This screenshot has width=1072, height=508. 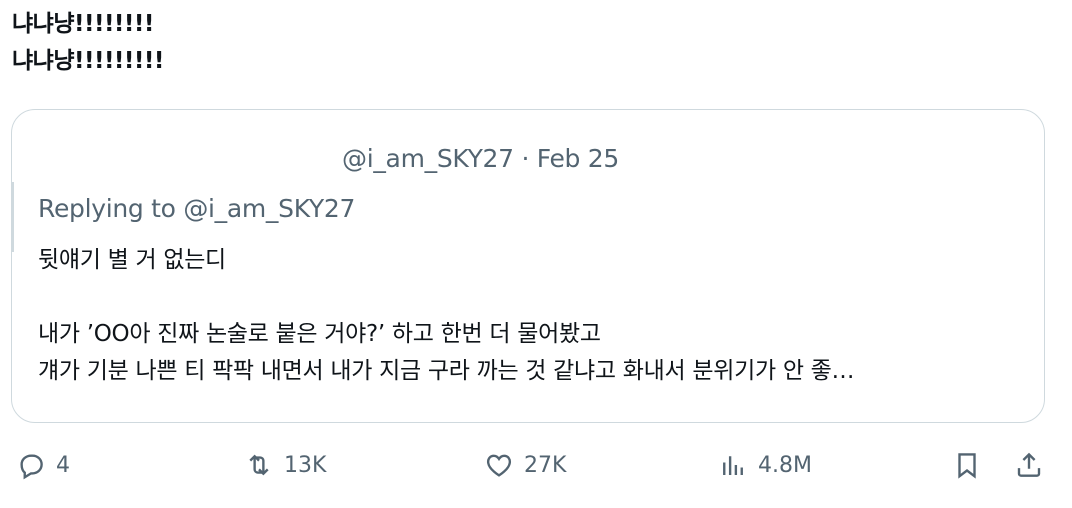 I want to click on bookmark-icon, so click(x=967, y=466).